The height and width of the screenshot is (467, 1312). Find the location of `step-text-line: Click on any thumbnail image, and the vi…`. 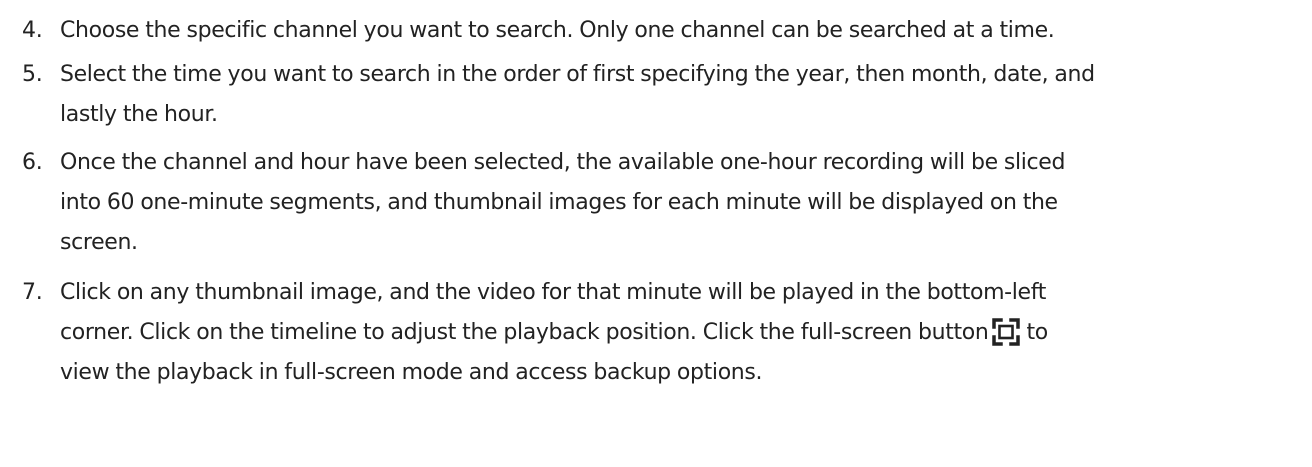

step-text-line: Click on any thumbnail image, and the vi… is located at coordinates (553, 292).